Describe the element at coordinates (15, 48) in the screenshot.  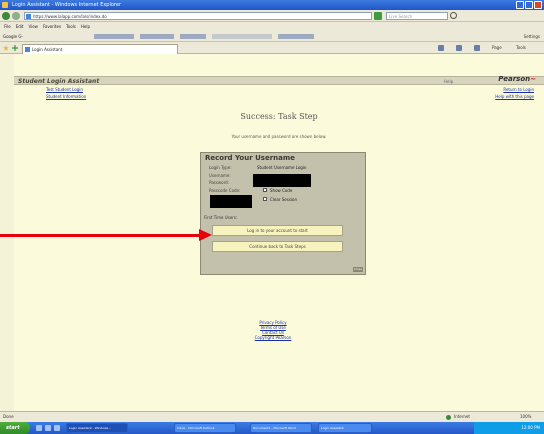
I see `add-favorite-icon` at that location.